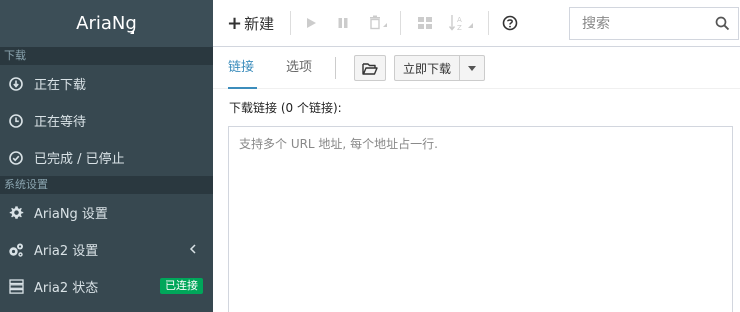 The image size is (740, 312). I want to click on folder-open-icon, so click(370, 68).